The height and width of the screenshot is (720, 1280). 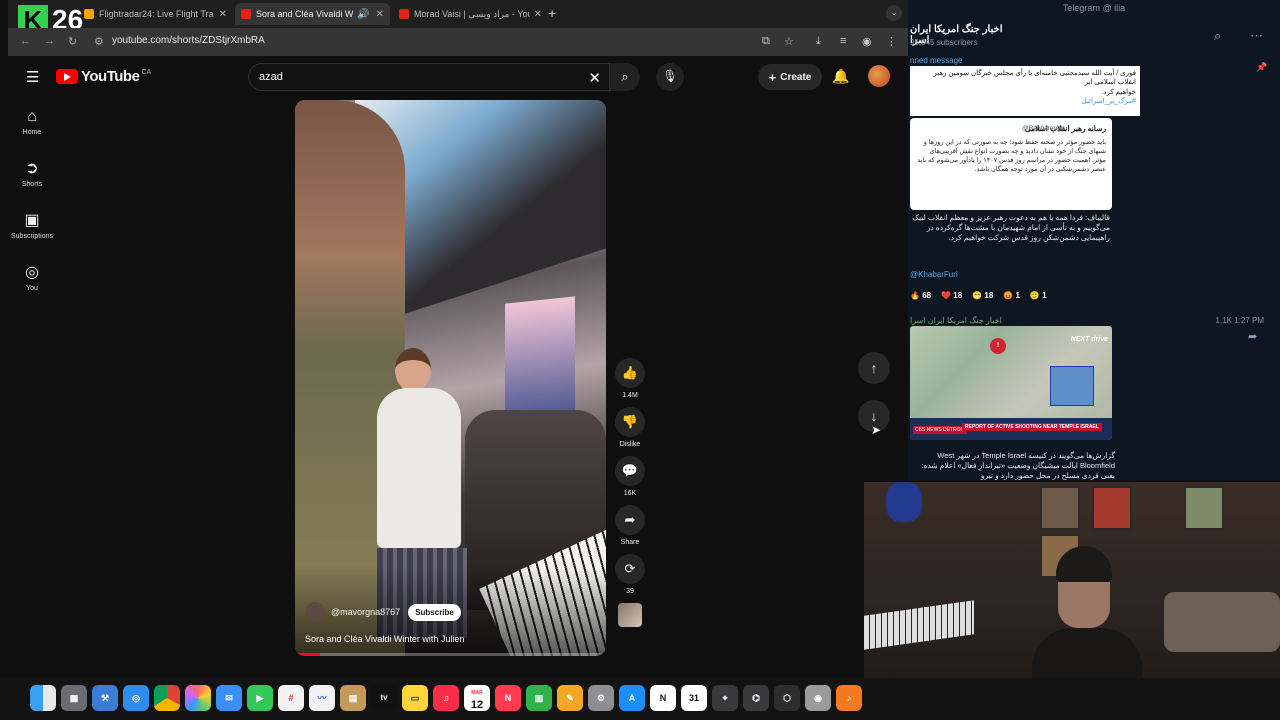 What do you see at coordinates (99, 41) in the screenshot?
I see `site-info-icon: ⚙` at bounding box center [99, 41].